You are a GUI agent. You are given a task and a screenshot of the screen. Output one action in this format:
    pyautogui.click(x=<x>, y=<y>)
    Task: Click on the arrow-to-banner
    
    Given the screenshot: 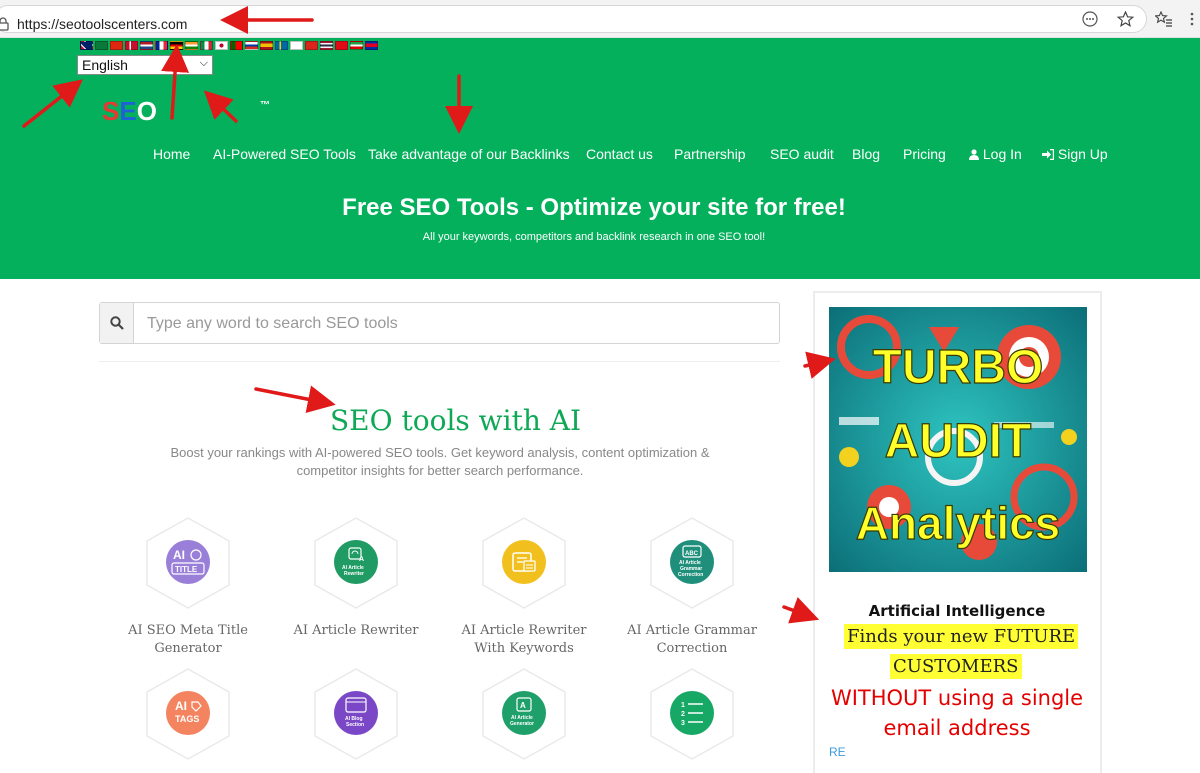 What is the action you would take?
    pyautogui.click(x=819, y=365)
    